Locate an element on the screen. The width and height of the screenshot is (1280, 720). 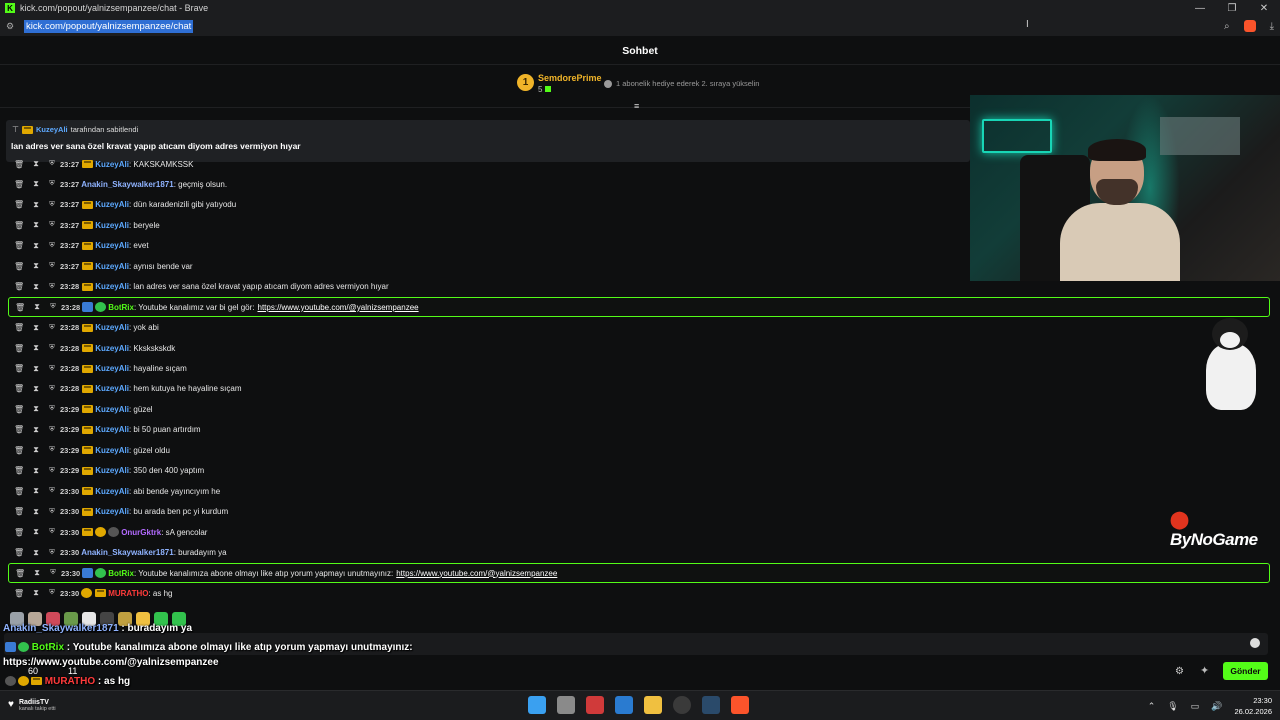
windows-start-icon is located at coordinates (537, 705).